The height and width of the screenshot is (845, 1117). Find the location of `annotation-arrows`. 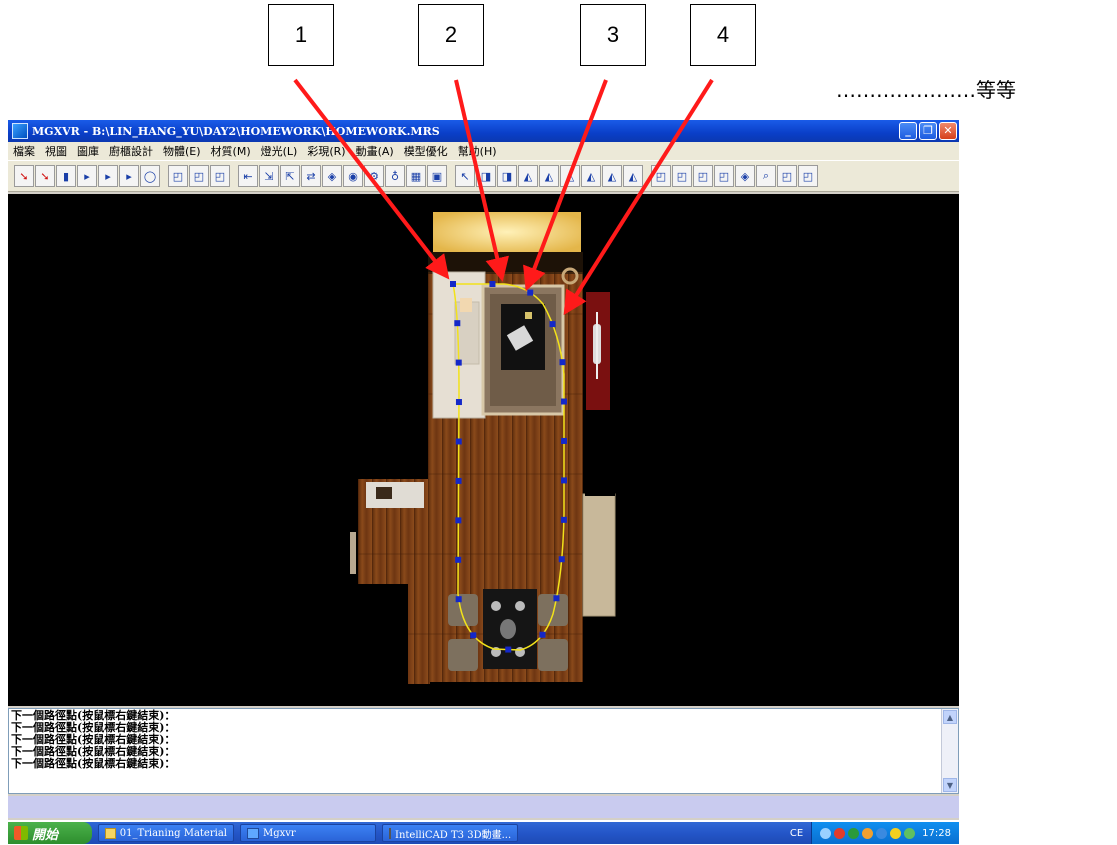

annotation-arrows is located at coordinates (503, 197).